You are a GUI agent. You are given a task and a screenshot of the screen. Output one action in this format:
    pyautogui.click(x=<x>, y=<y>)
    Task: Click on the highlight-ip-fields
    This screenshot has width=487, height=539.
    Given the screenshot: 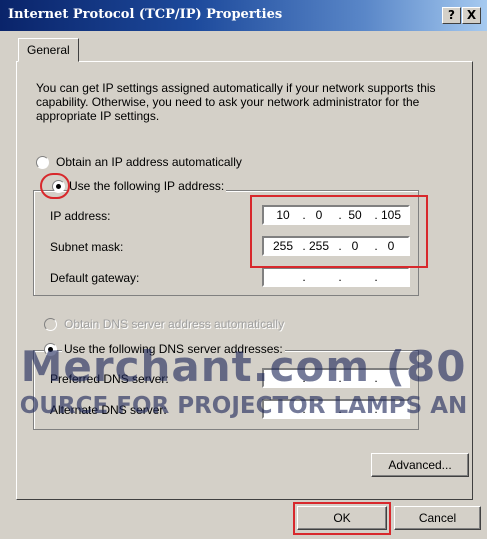 What is the action you would take?
    pyautogui.click(x=339, y=231)
    